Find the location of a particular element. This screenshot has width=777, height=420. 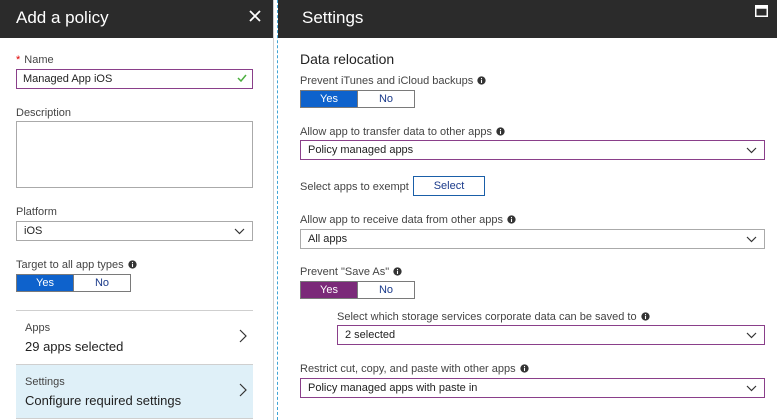

prevent-backup-yes-option: Yes is located at coordinates (329, 99).